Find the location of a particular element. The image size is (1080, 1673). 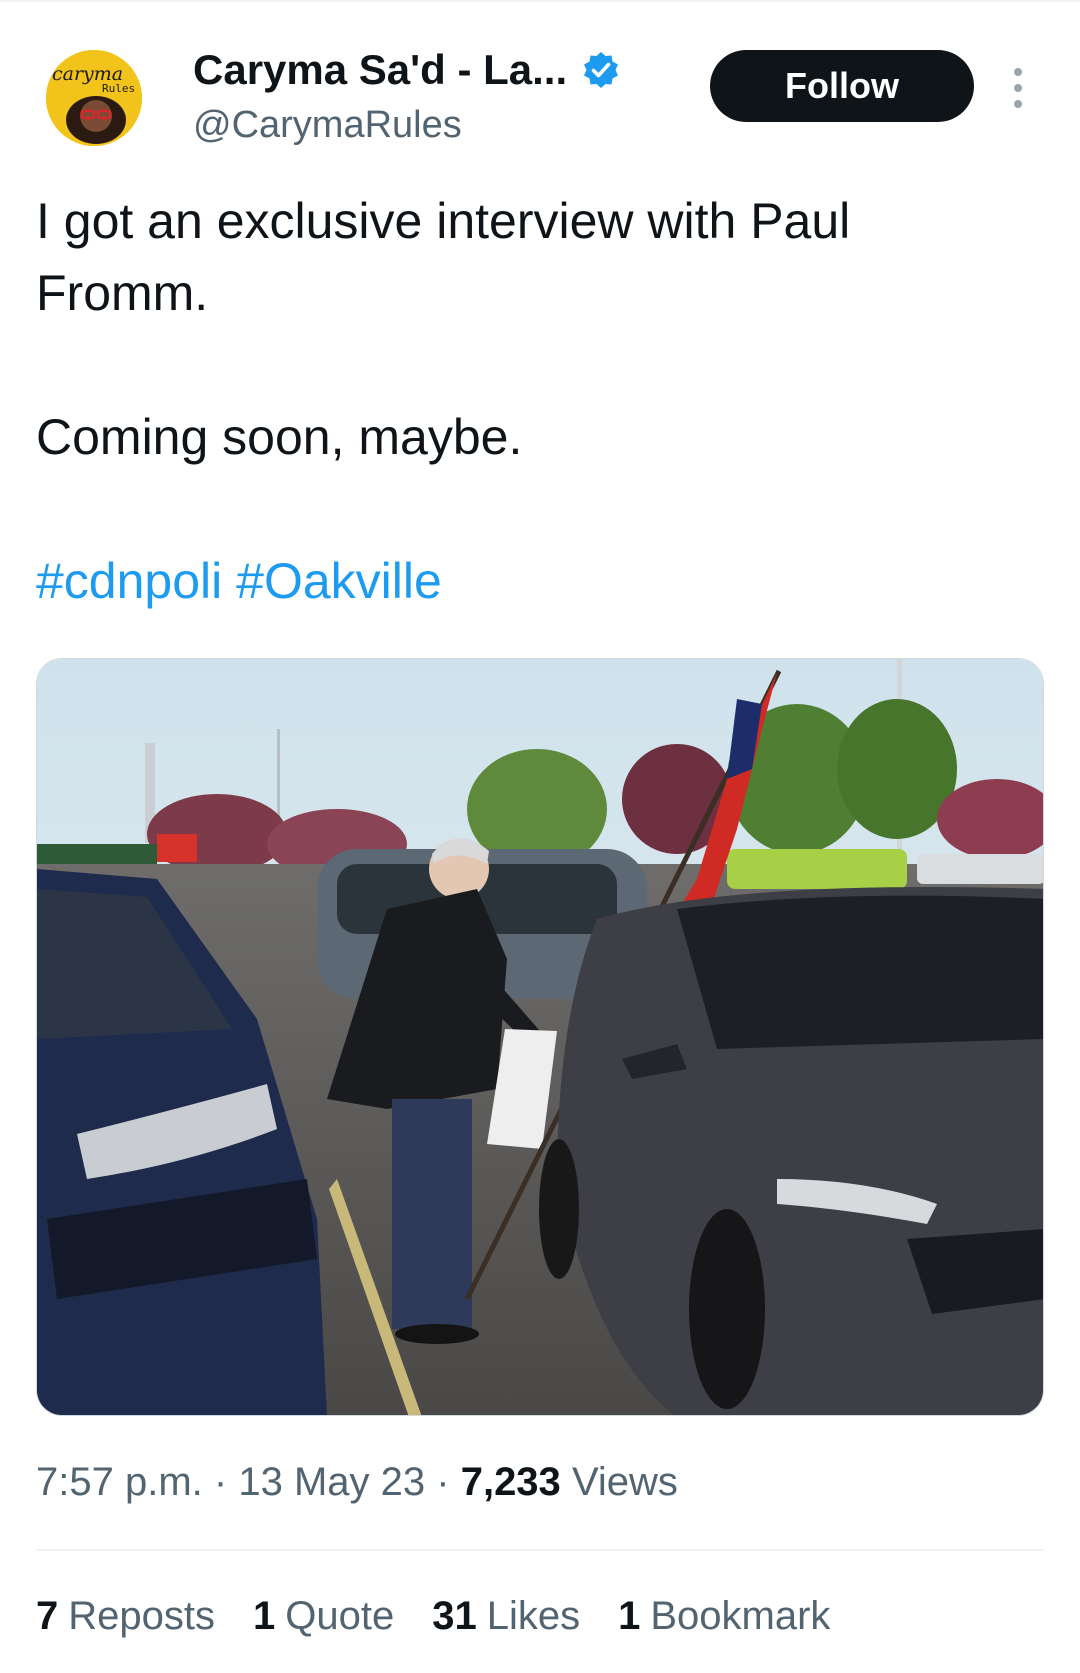

likes-label: Likes is located at coordinates (533, 1616).